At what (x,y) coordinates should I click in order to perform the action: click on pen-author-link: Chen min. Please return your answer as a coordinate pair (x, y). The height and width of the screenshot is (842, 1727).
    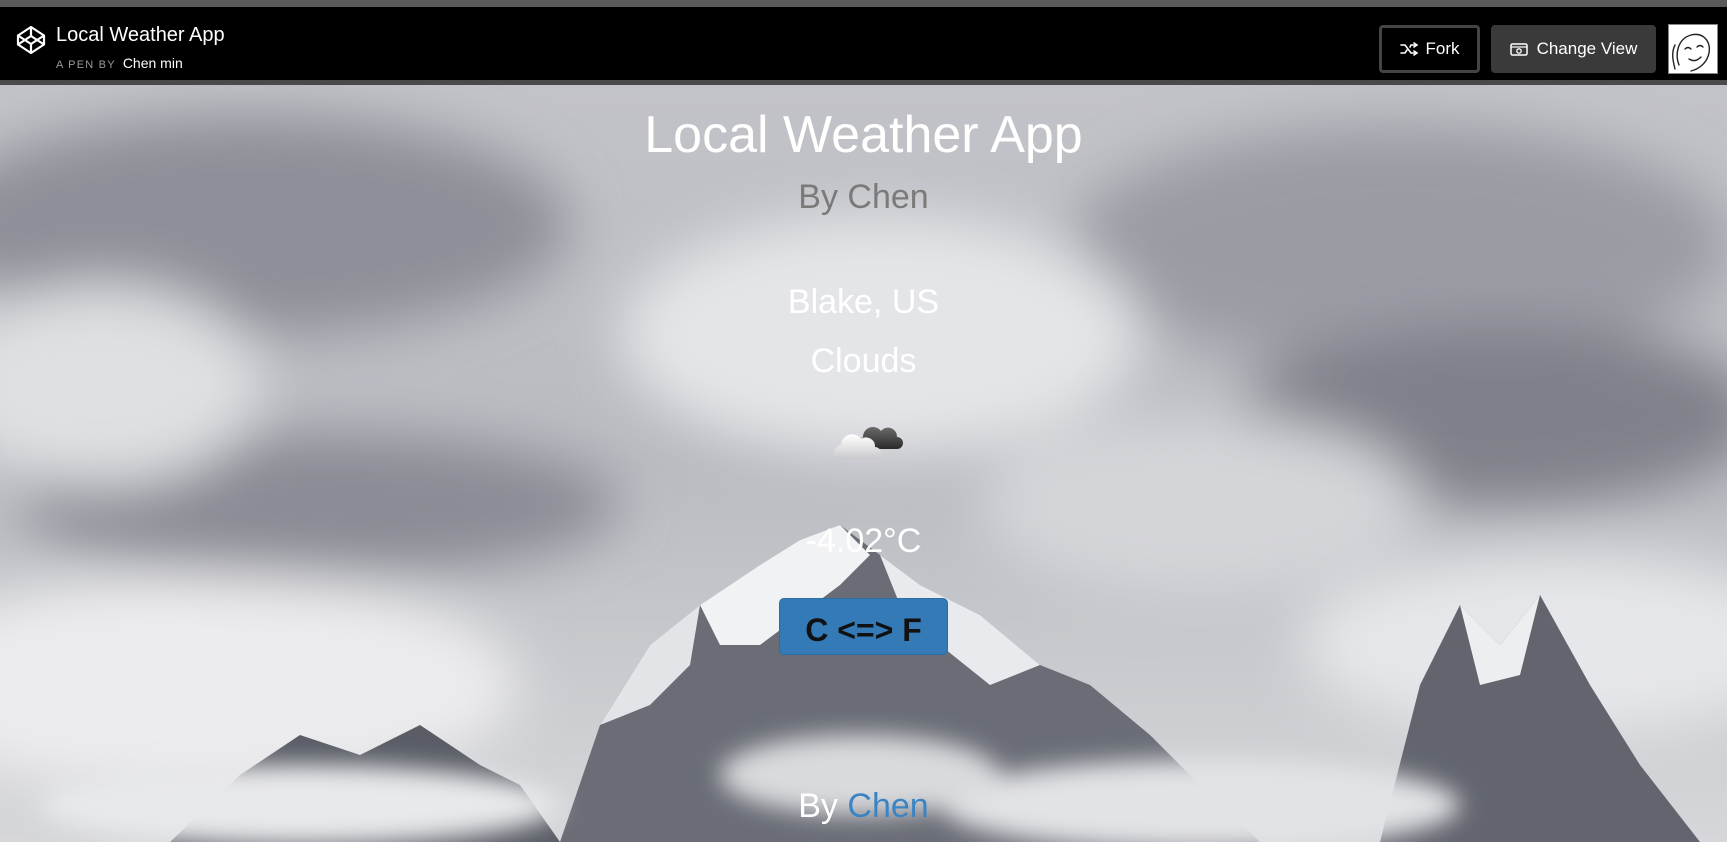
    Looking at the image, I should click on (153, 63).